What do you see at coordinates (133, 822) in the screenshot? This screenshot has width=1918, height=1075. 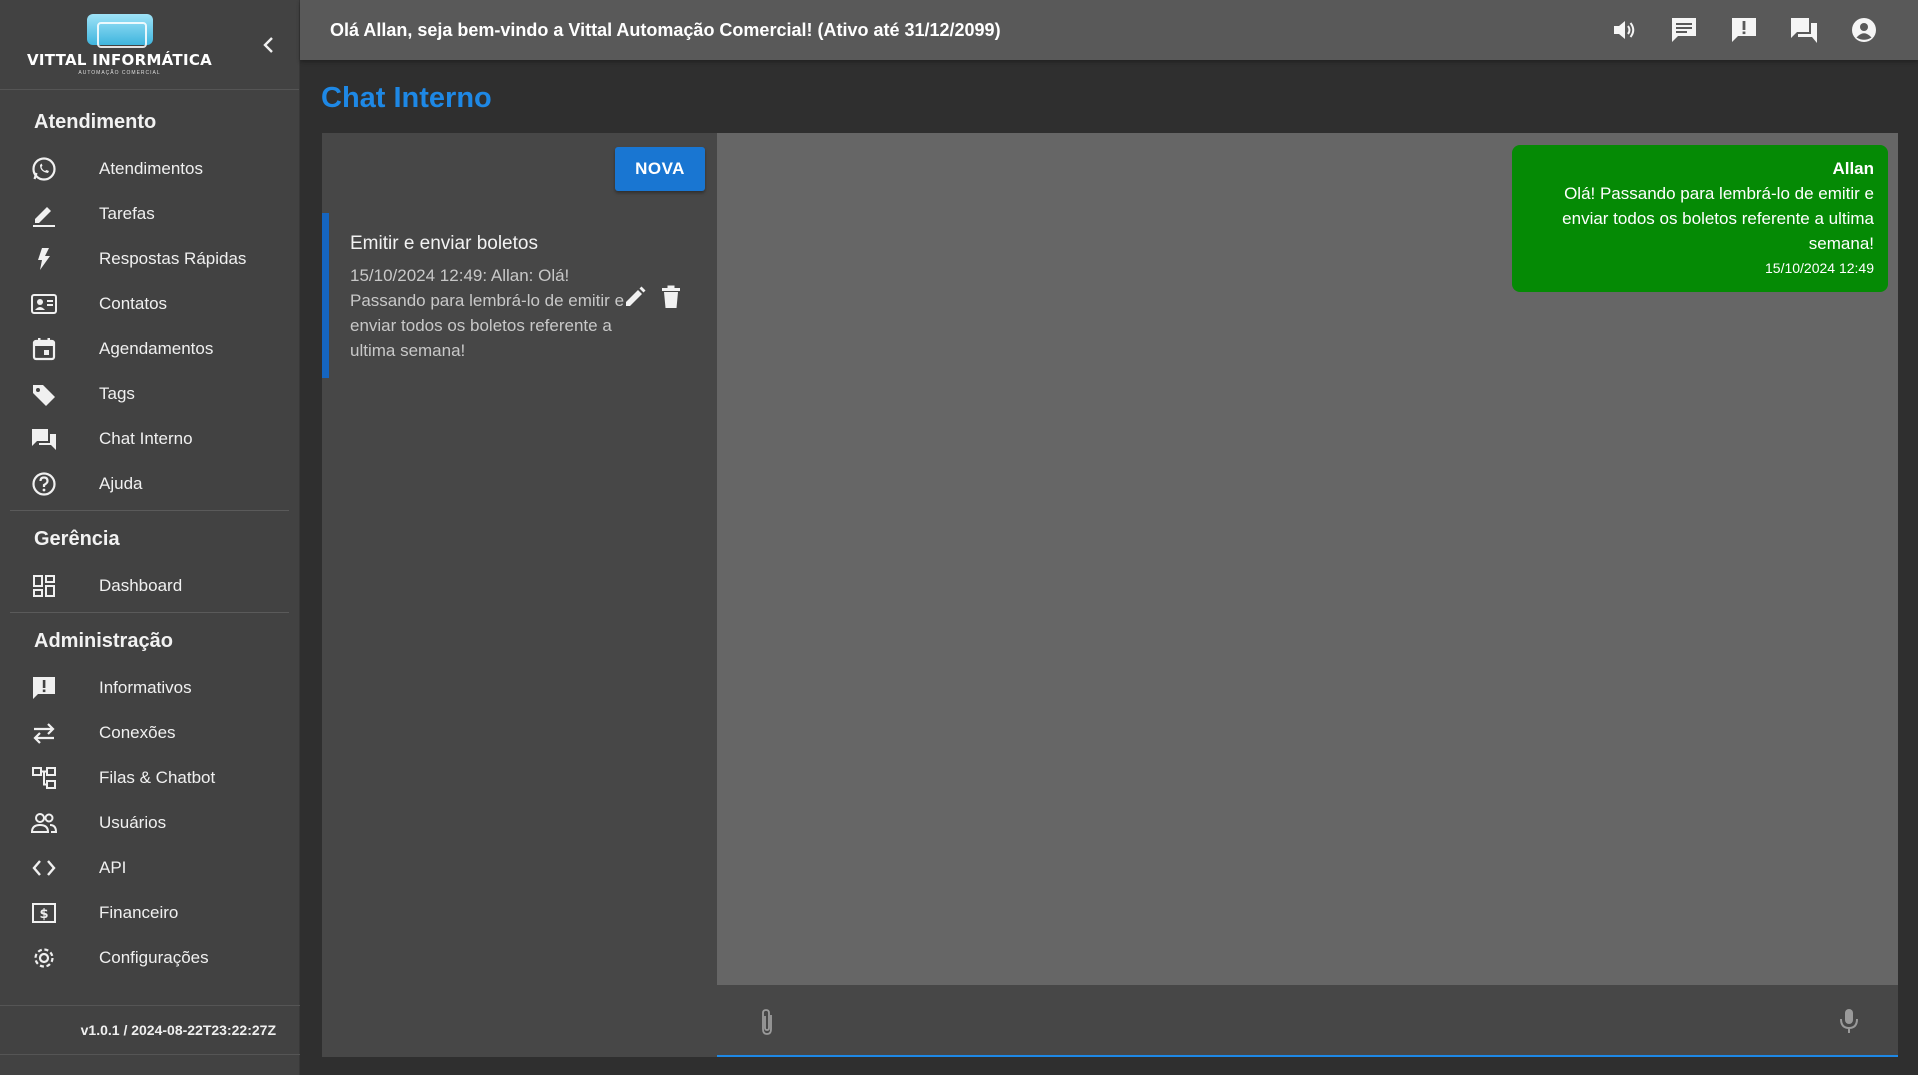 I see `sidebar-item-label: Usuários` at bounding box center [133, 822].